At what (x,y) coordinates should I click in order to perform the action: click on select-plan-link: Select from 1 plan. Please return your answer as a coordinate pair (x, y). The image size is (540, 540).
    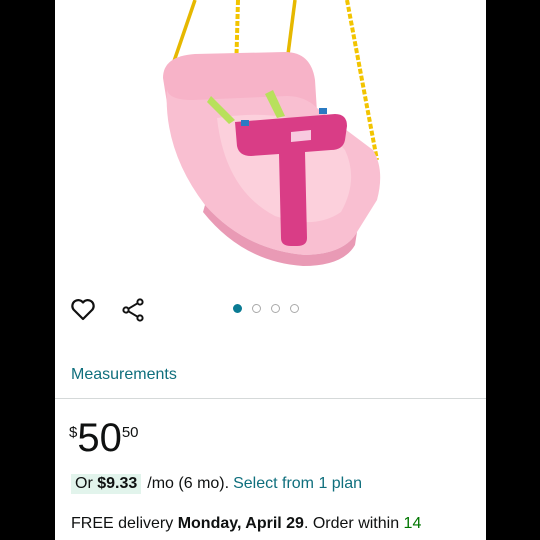
    Looking at the image, I should click on (297, 484).